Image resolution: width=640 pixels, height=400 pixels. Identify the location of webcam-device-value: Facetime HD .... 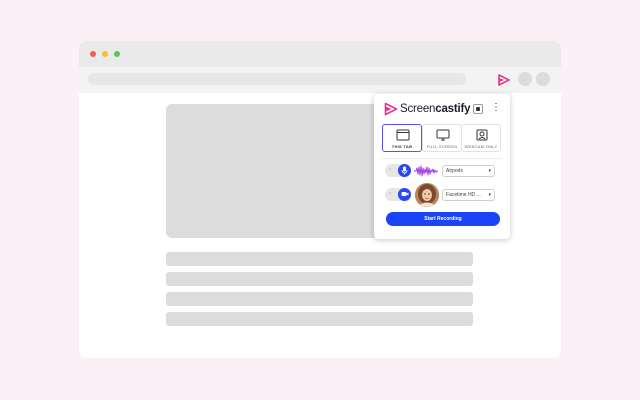
(463, 195).